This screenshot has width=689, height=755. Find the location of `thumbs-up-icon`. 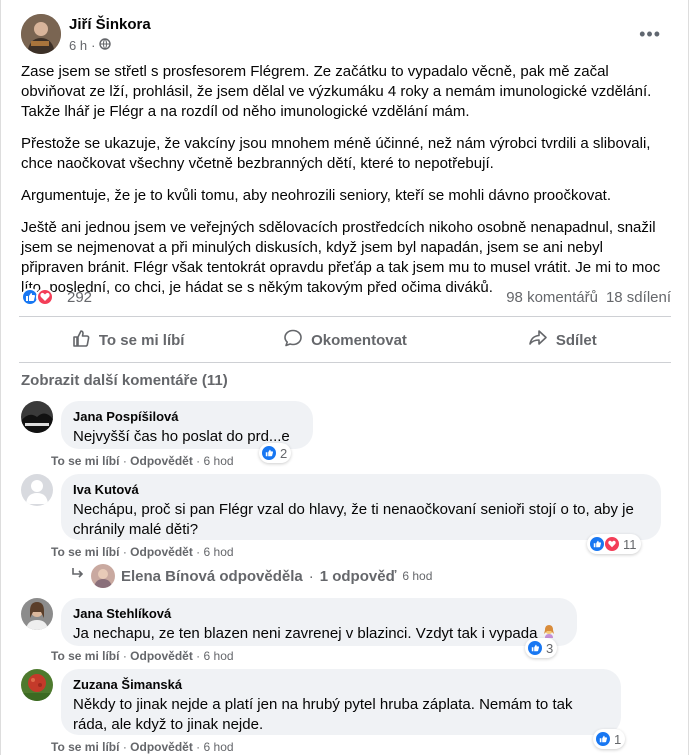

thumbs-up-icon is located at coordinates (81, 340).